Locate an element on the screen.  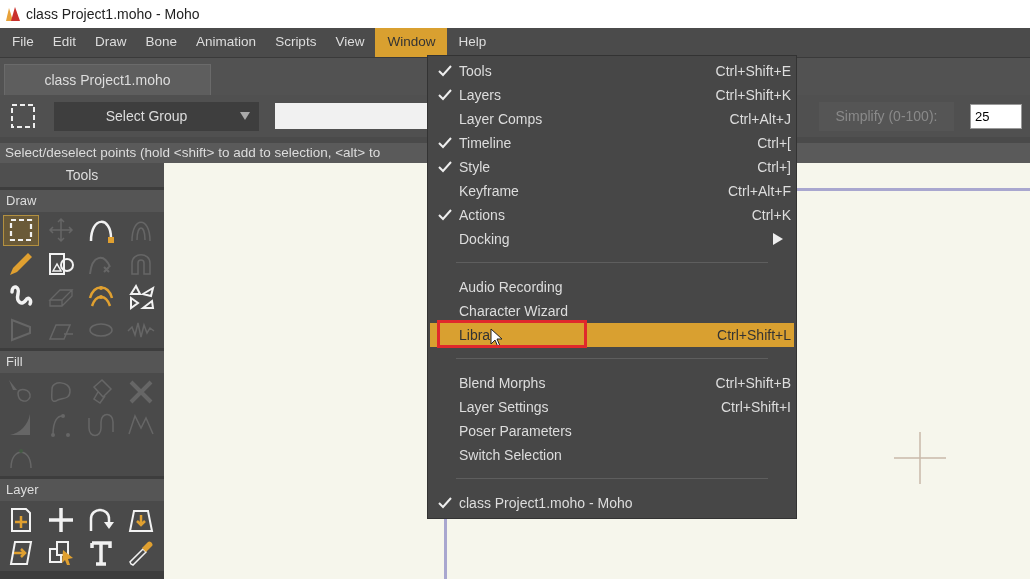
section-header: Draw is located at coordinates (82, 201).